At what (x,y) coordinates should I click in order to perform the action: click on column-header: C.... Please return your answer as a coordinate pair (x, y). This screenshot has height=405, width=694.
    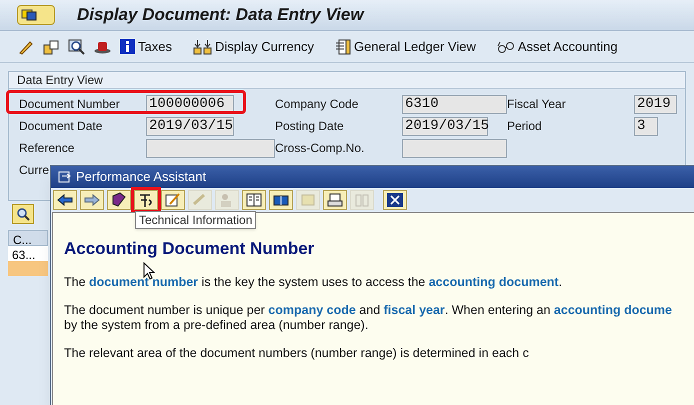
    Looking at the image, I should click on (28, 238).